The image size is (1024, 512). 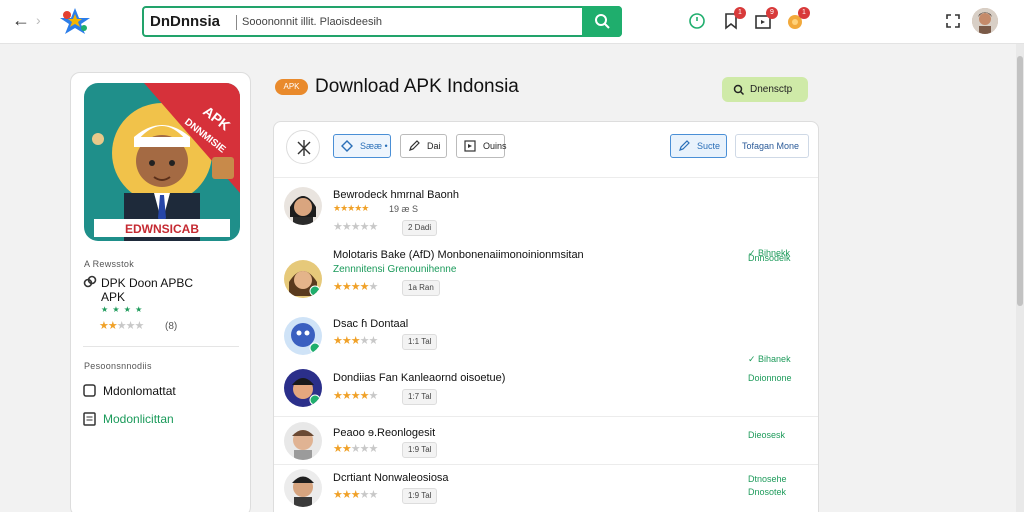 I want to click on download-action-label: Dnensctp, so click(x=771, y=89).